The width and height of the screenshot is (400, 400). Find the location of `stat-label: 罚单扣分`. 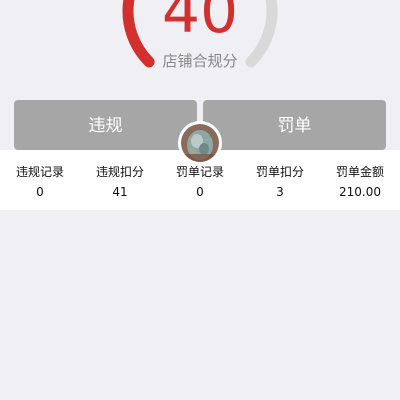

stat-label: 罚单扣分 is located at coordinates (279, 172).